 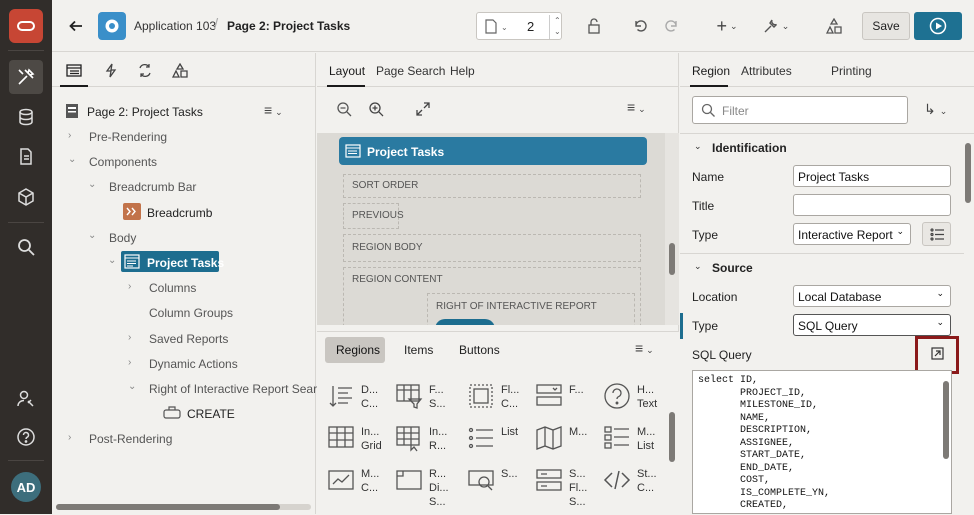 What do you see at coordinates (152, 187) in the screenshot?
I see `tree-item-breadcrumb-bar: Breadcrumb Bar` at bounding box center [152, 187].